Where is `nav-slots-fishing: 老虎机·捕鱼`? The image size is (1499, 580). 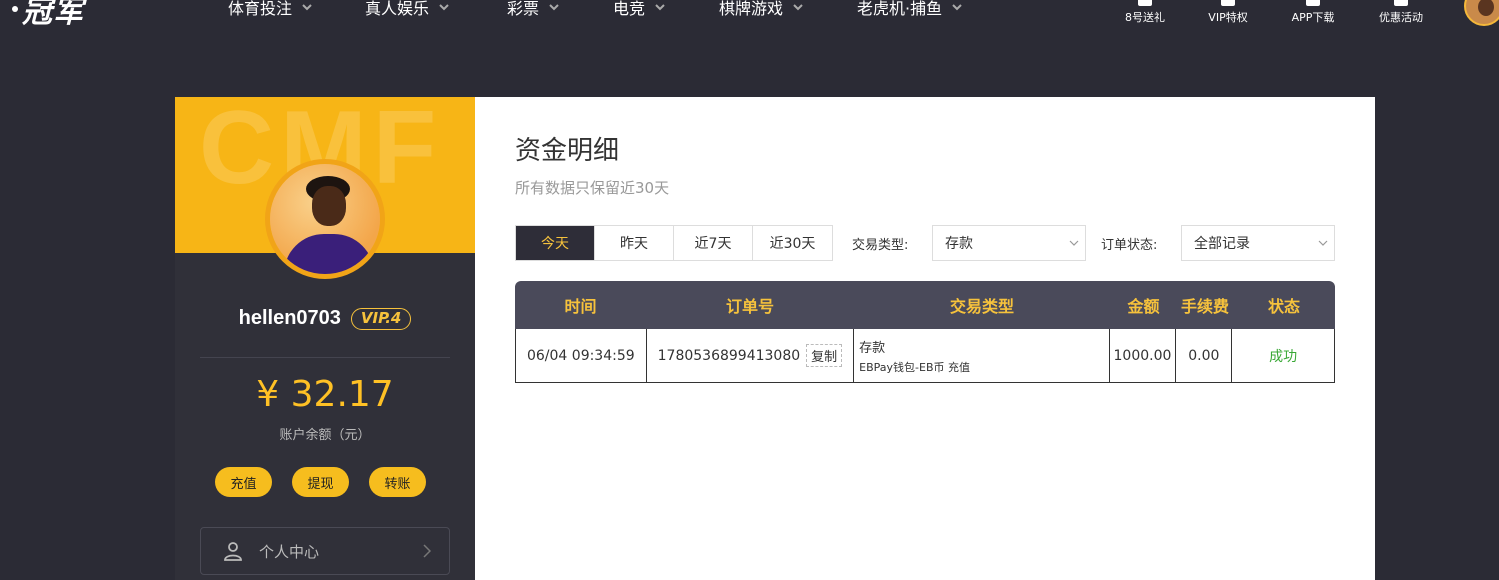
nav-slots-fishing: 老虎机·捕鱼 is located at coordinates (909, 9).